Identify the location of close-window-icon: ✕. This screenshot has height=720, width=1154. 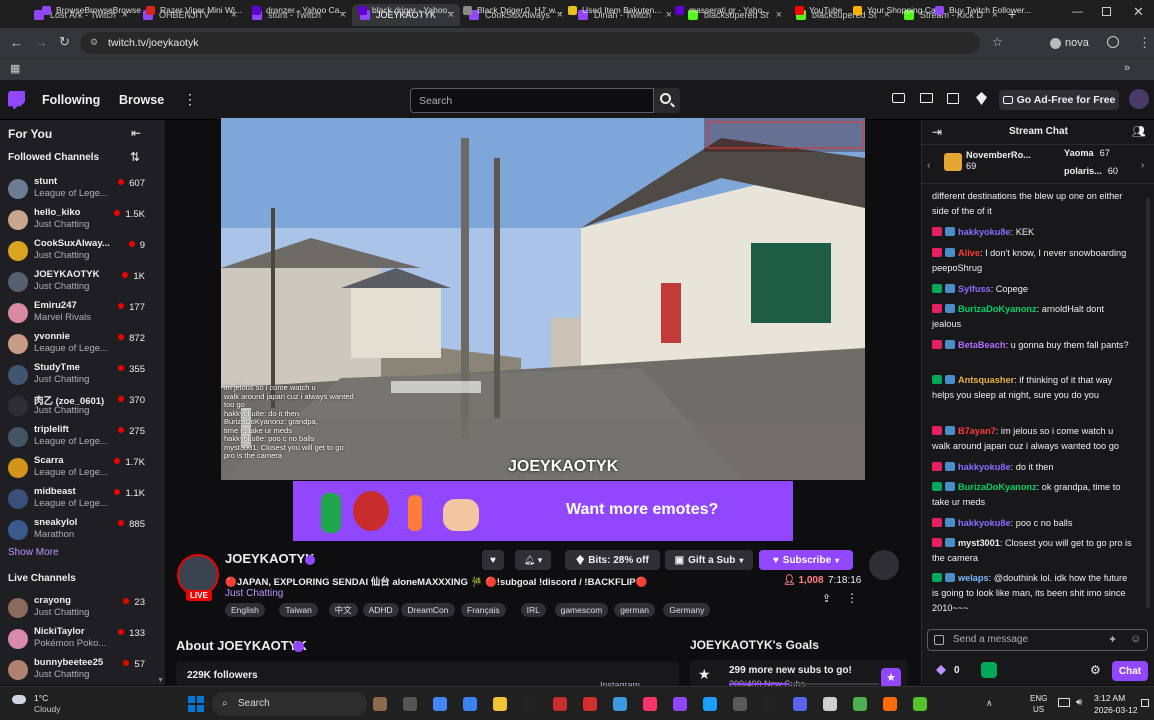
(1138, 12).